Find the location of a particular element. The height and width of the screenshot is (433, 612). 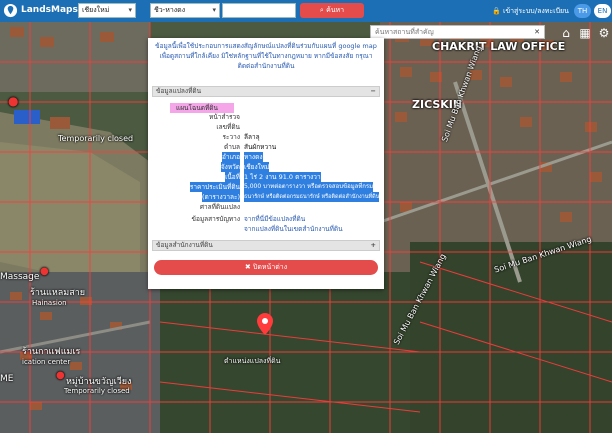

expand-icon: + is located at coordinates (373, 245).